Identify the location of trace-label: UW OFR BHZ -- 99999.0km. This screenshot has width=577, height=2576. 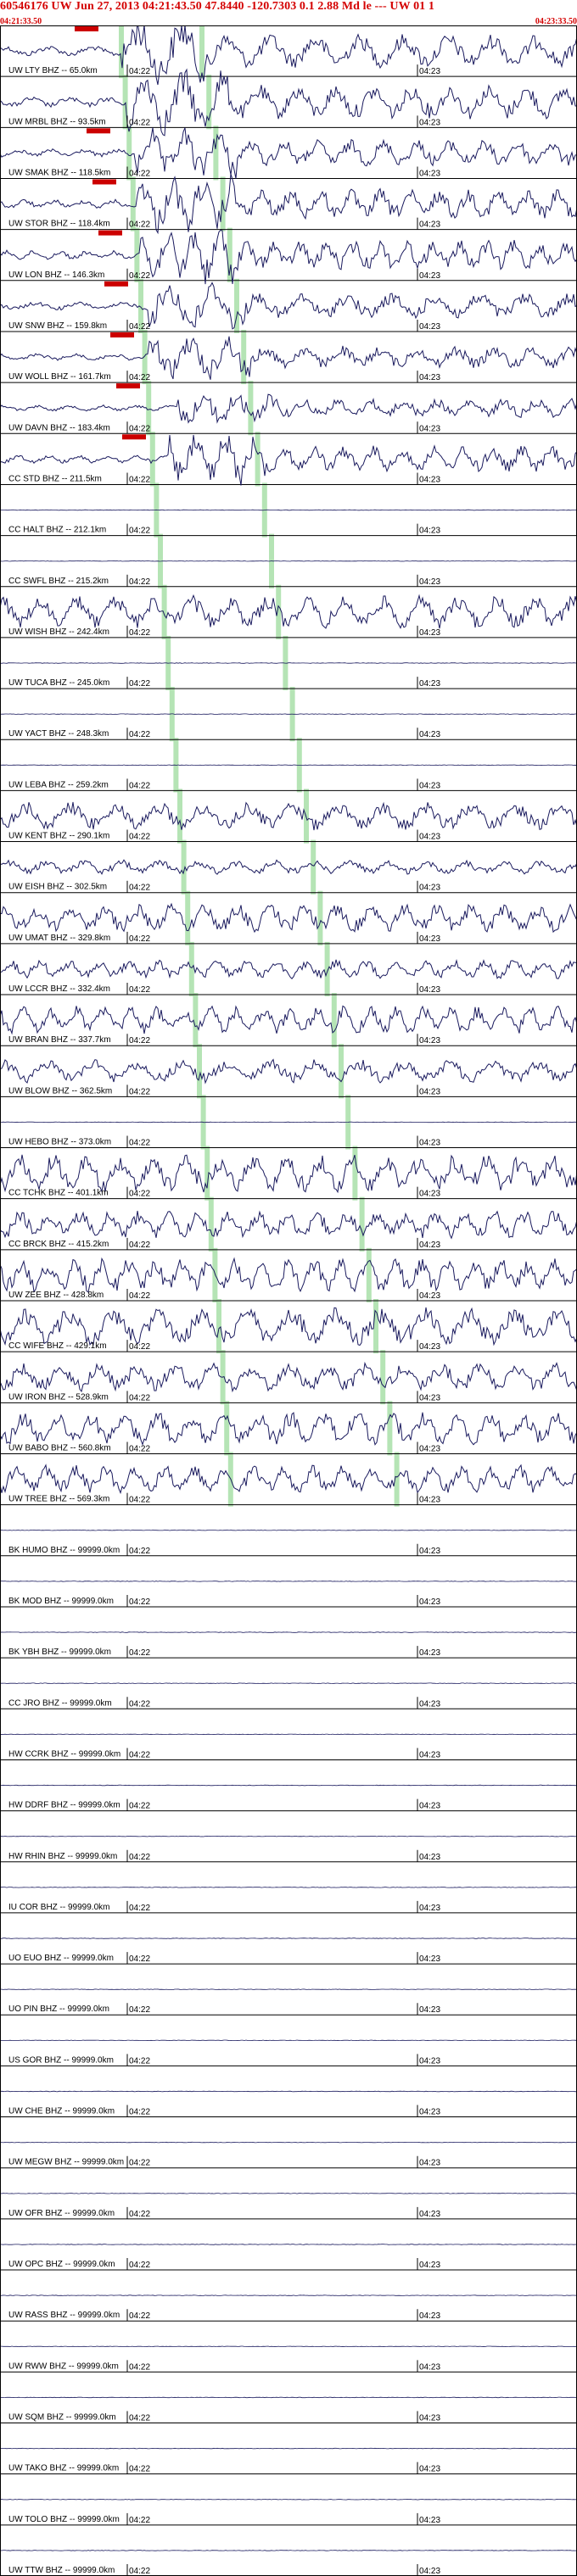
(62, 2213).